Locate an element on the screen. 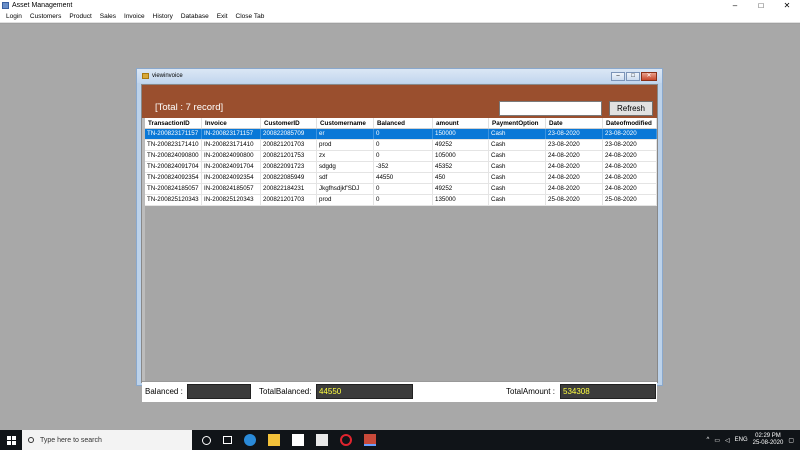 The height and width of the screenshot is (450, 800). child-title-bar: viewinvoice – □ ✕ is located at coordinates (399, 76).